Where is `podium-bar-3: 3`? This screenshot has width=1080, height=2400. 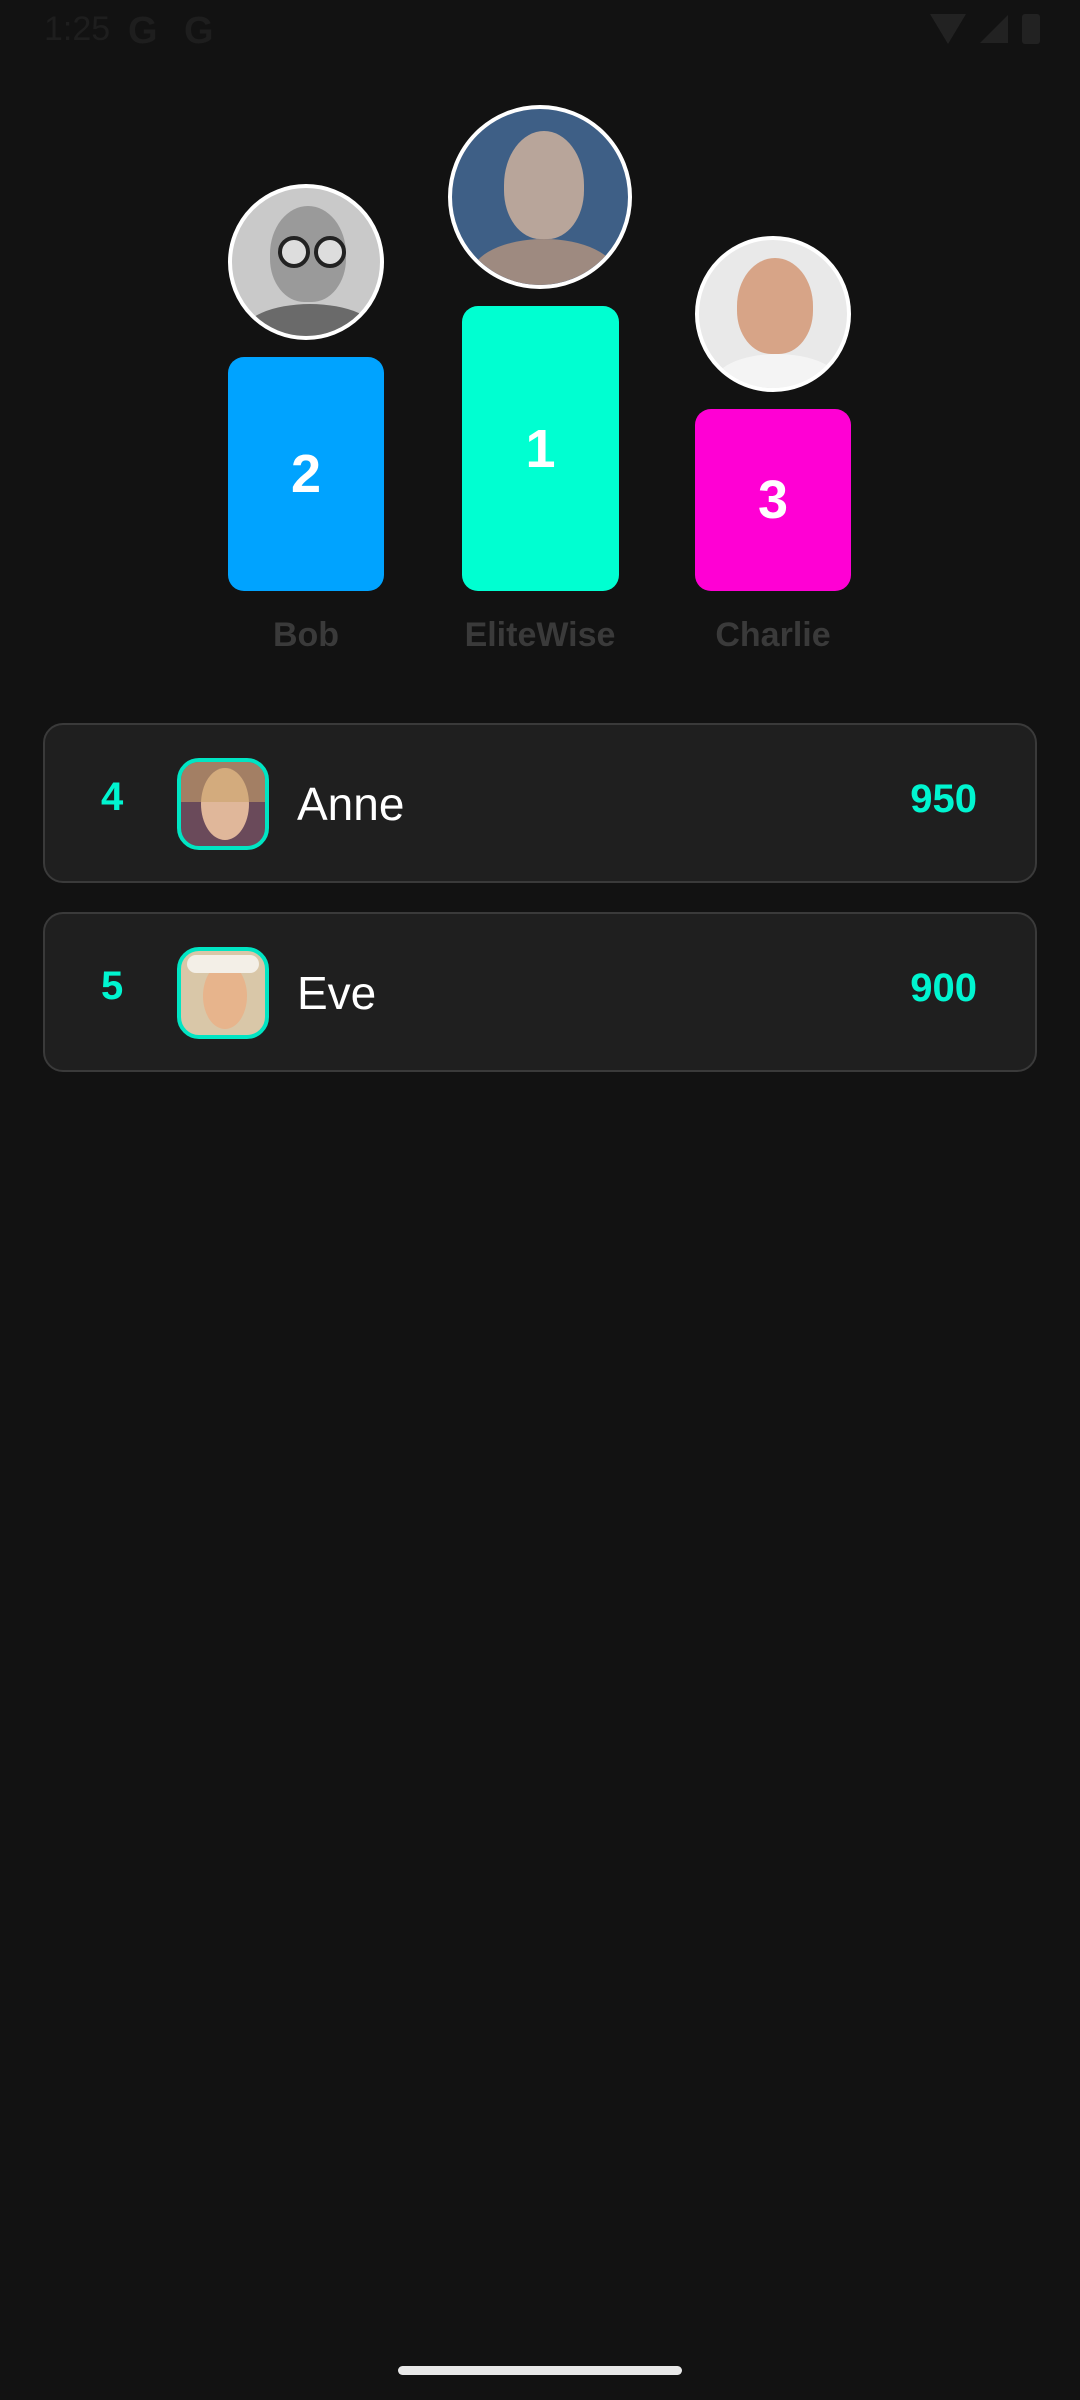
podium-bar-3: 3 is located at coordinates (773, 500).